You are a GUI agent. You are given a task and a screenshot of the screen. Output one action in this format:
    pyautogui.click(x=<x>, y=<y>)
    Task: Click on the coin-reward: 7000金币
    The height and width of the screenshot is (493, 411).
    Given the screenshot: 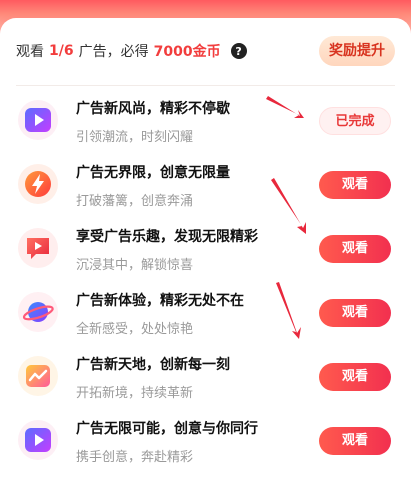 What is the action you would take?
    pyautogui.click(x=187, y=52)
    